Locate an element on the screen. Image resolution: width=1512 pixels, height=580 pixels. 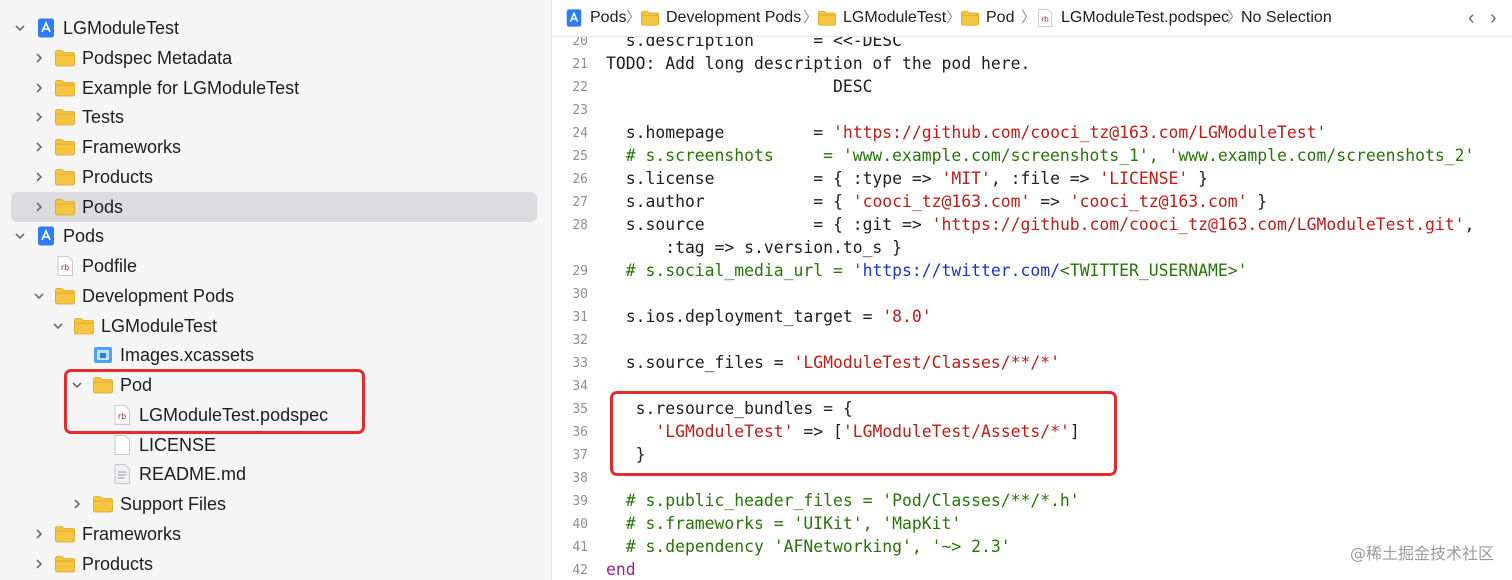
code-token: s.author = { is located at coordinates (729, 201).